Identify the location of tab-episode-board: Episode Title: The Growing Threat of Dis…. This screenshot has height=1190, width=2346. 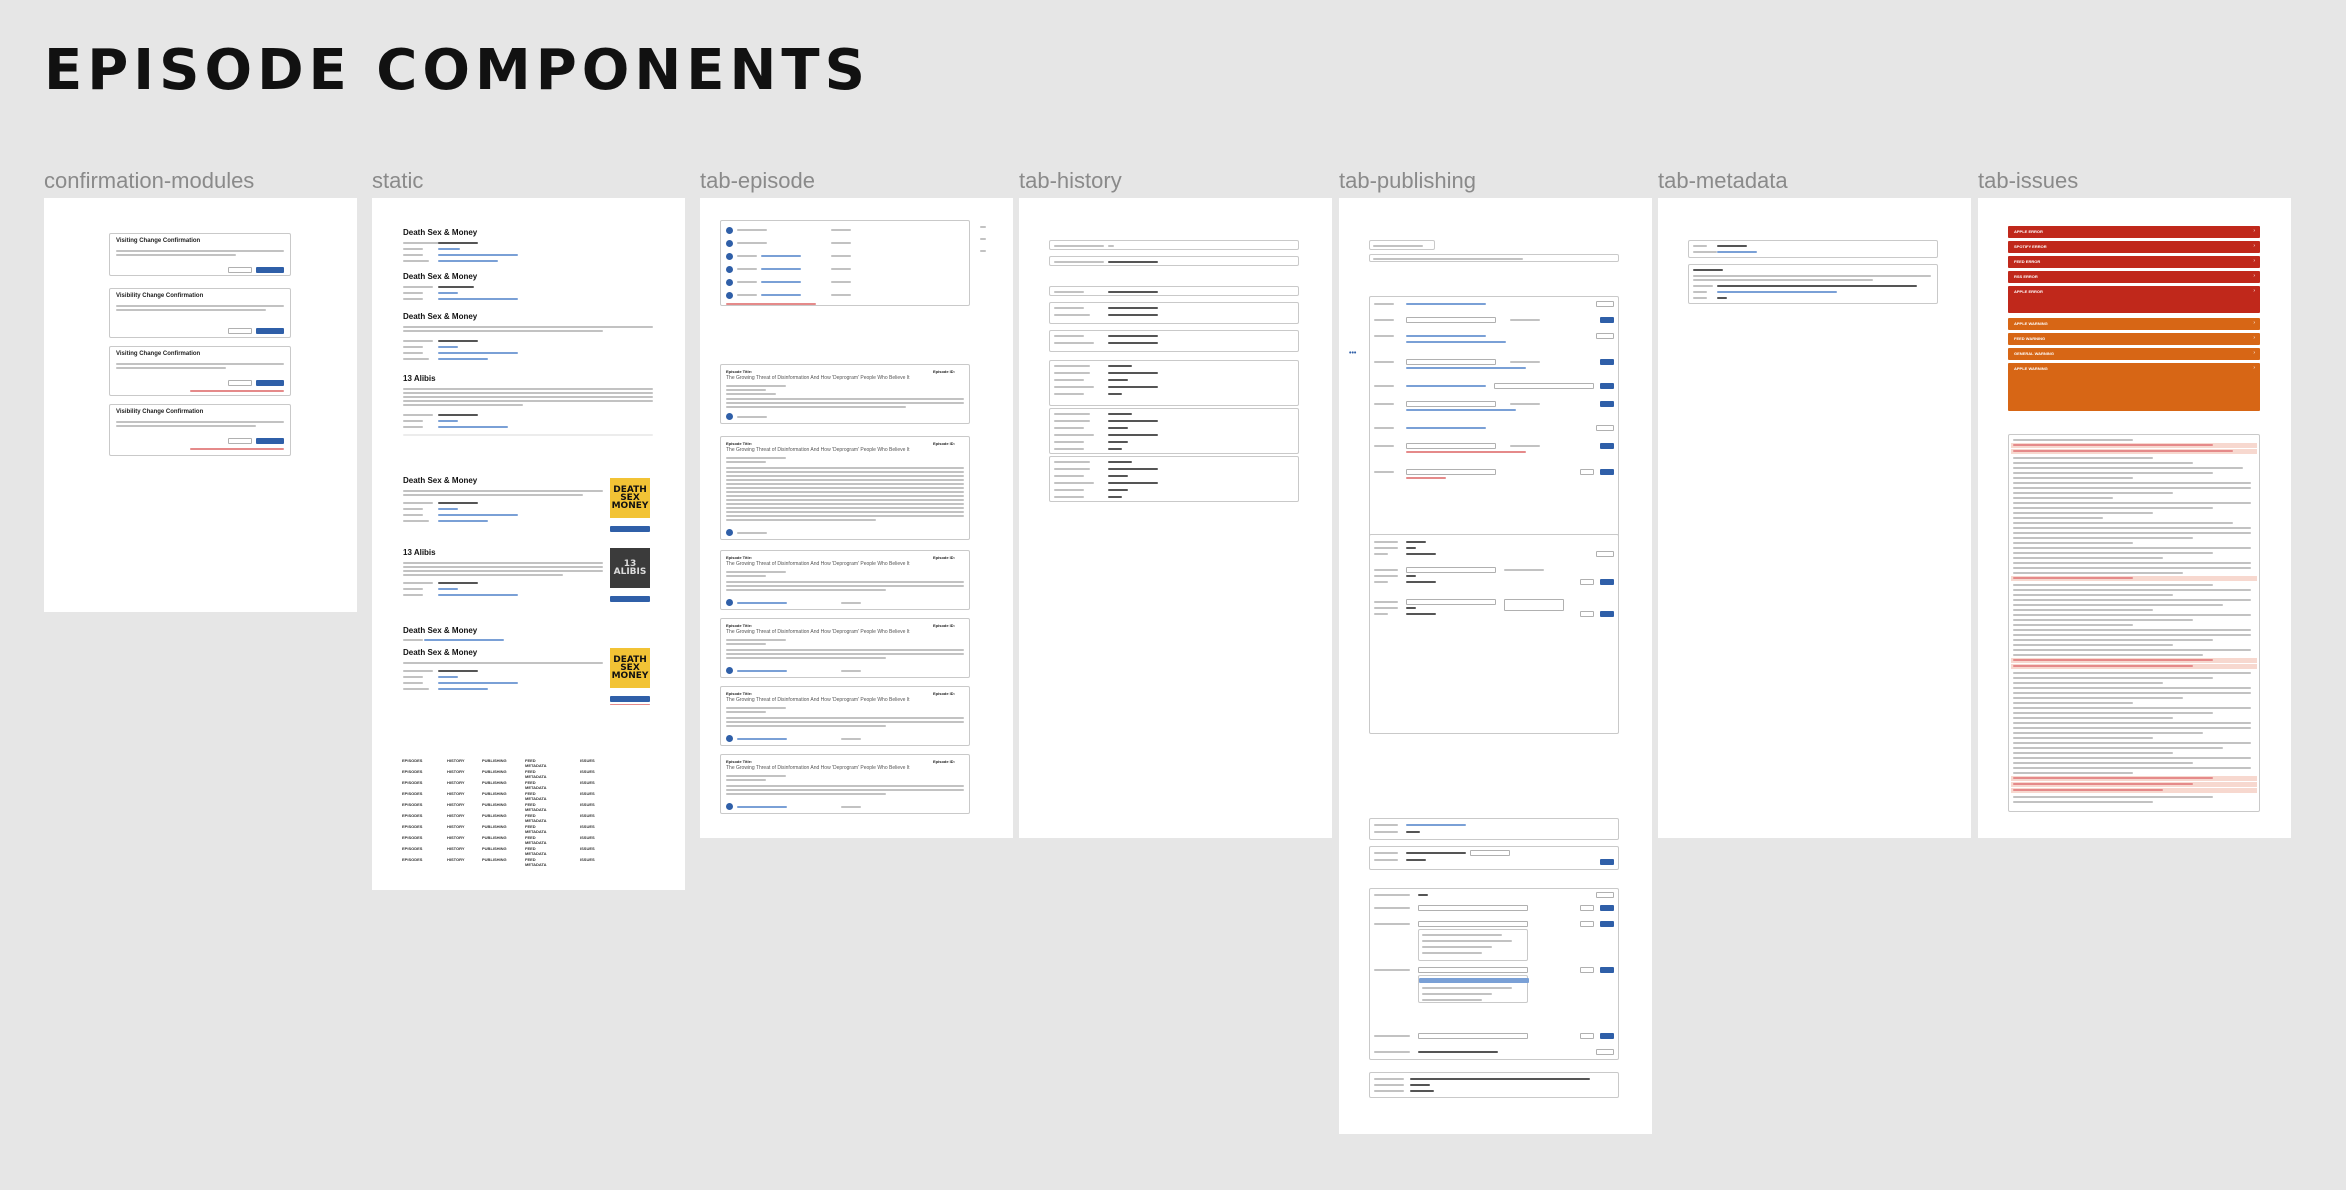
(856, 518).